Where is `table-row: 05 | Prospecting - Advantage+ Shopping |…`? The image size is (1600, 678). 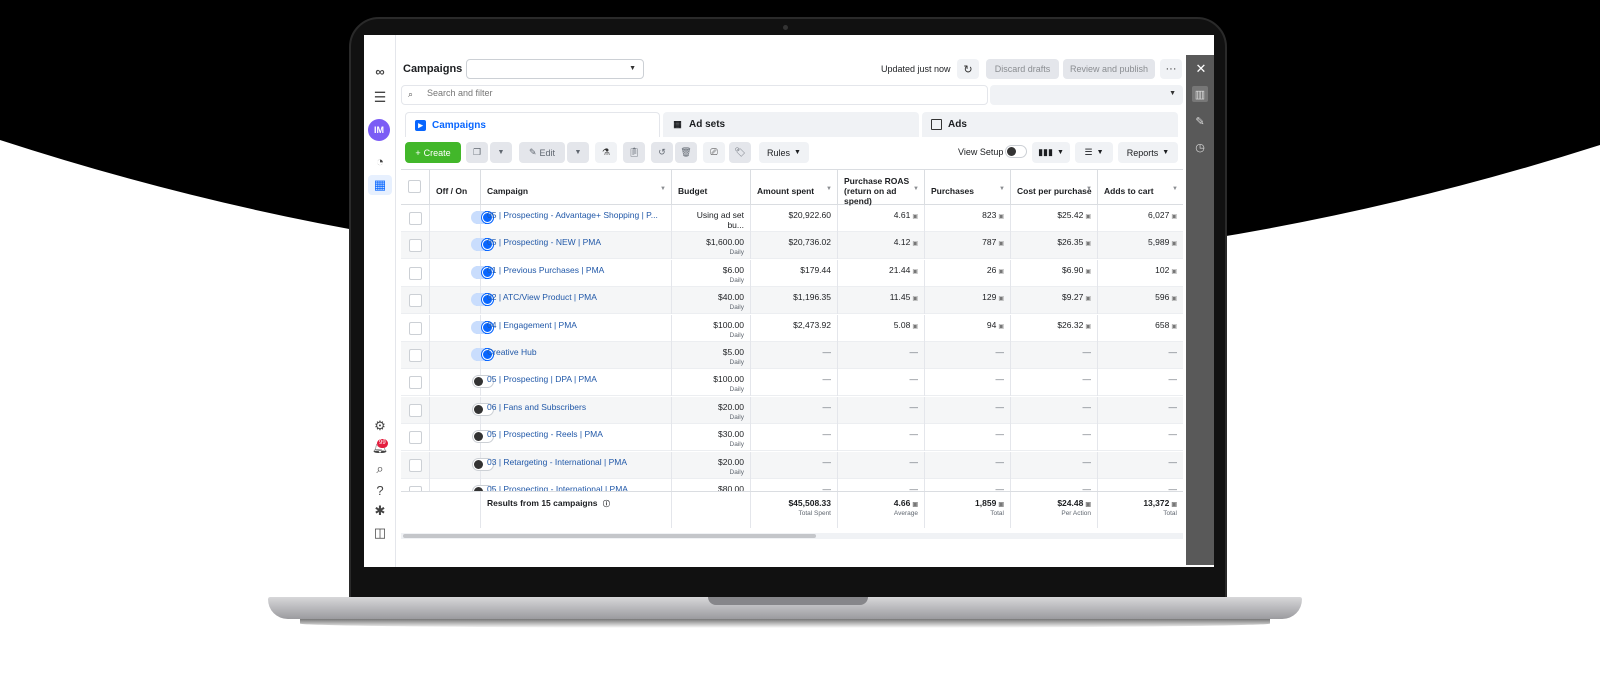
table-row: 05 | Prospecting - Advantage+ Shopping |… is located at coordinates (792, 218).